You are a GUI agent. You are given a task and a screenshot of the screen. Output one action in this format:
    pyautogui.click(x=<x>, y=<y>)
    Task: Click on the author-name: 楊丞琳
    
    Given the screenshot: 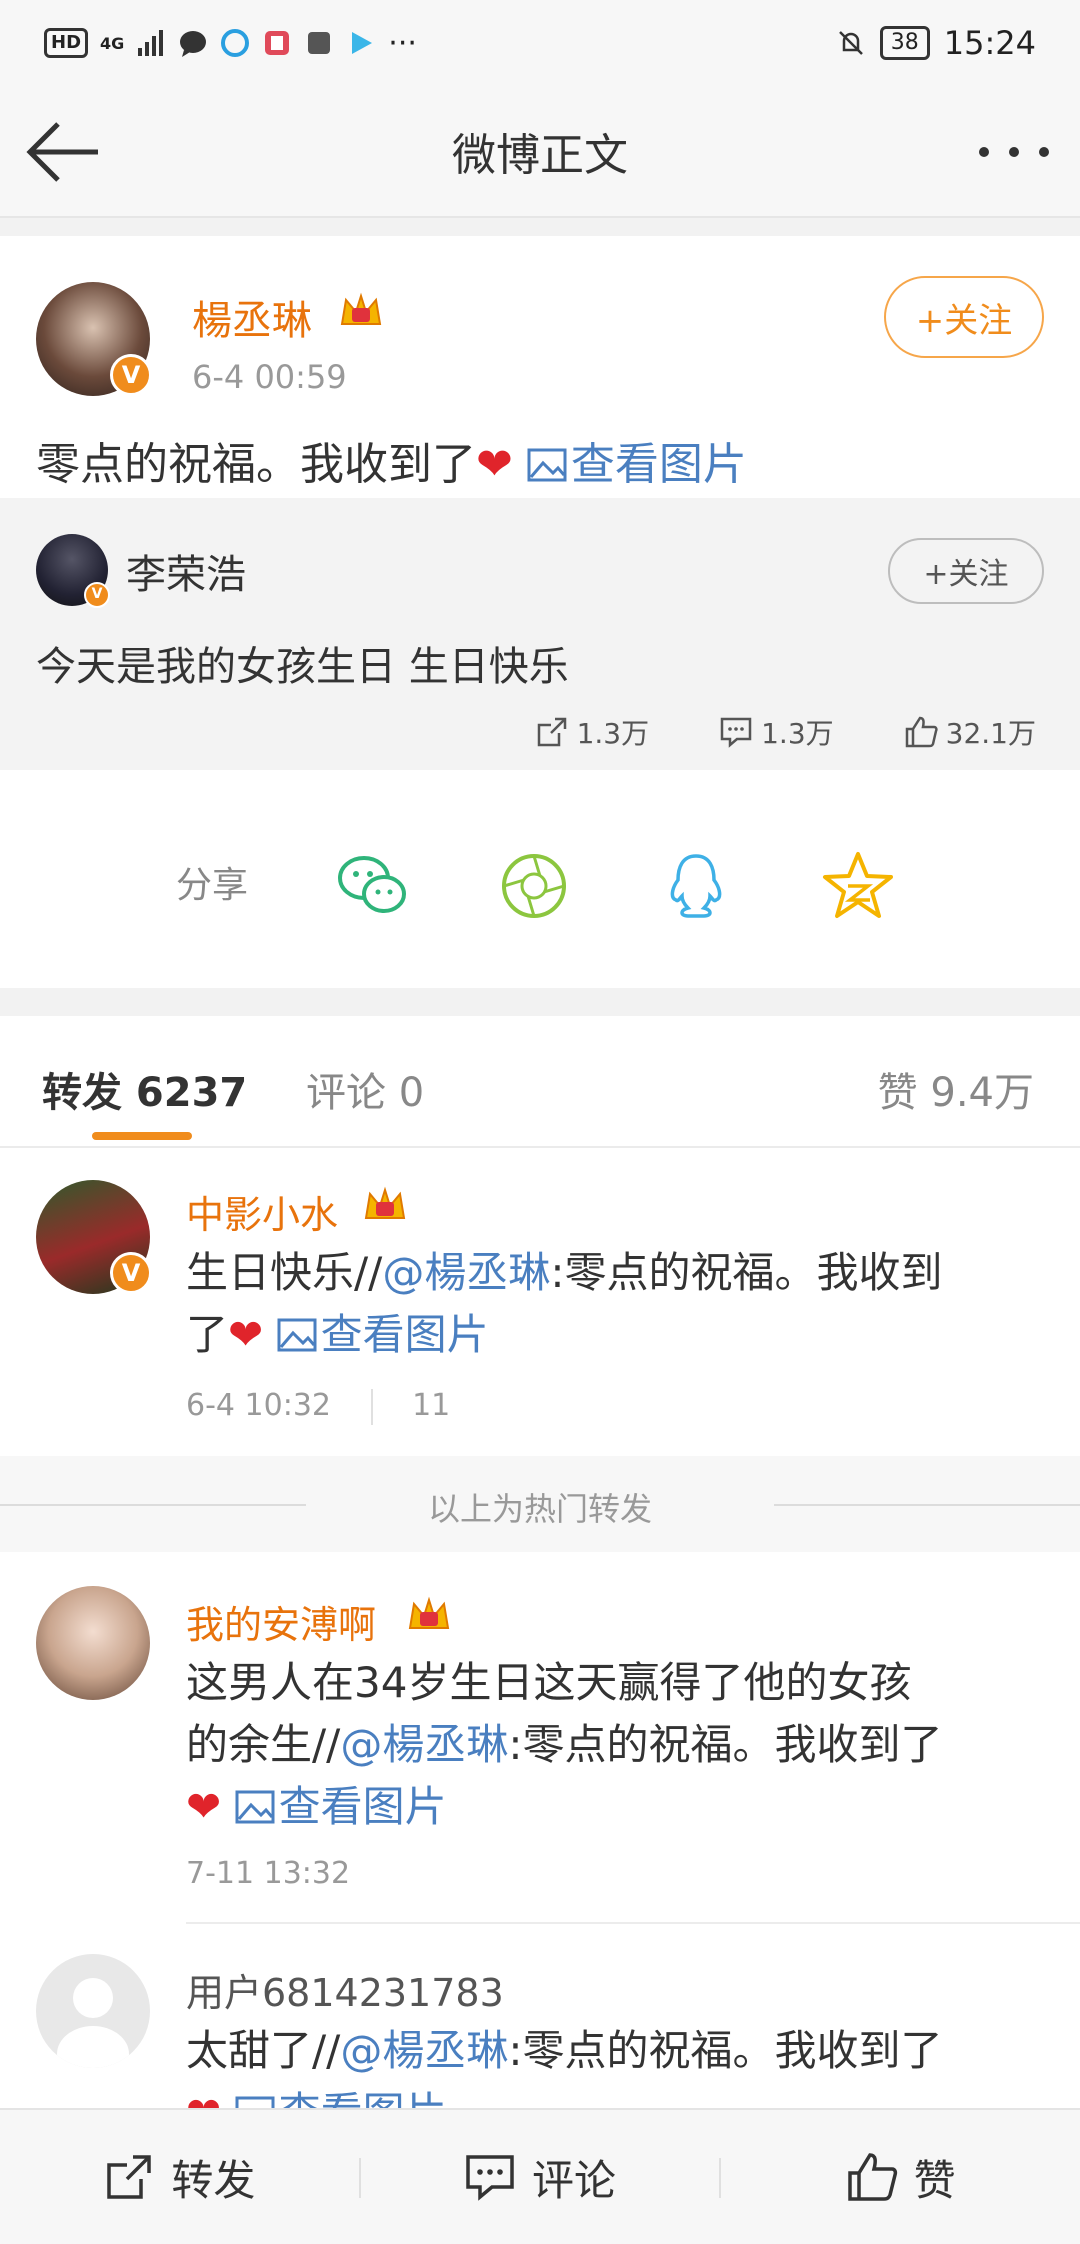 What is the action you would take?
    pyautogui.click(x=252, y=317)
    